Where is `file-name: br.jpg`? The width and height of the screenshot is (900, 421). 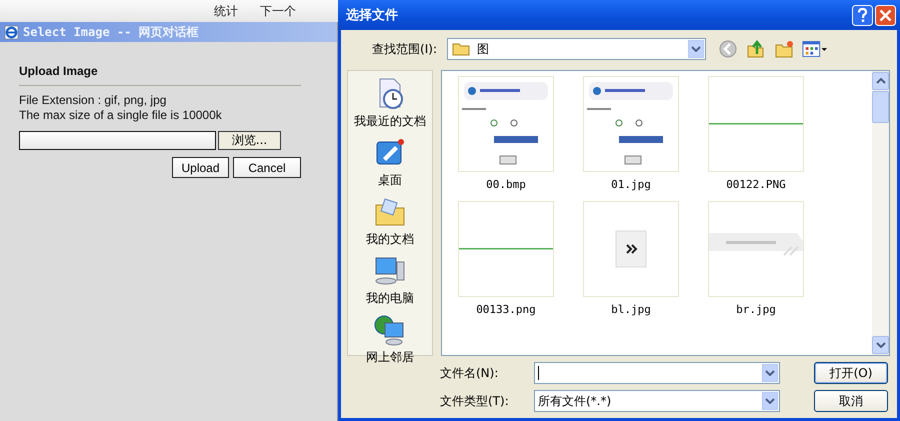 file-name: br.jpg is located at coordinates (756, 309).